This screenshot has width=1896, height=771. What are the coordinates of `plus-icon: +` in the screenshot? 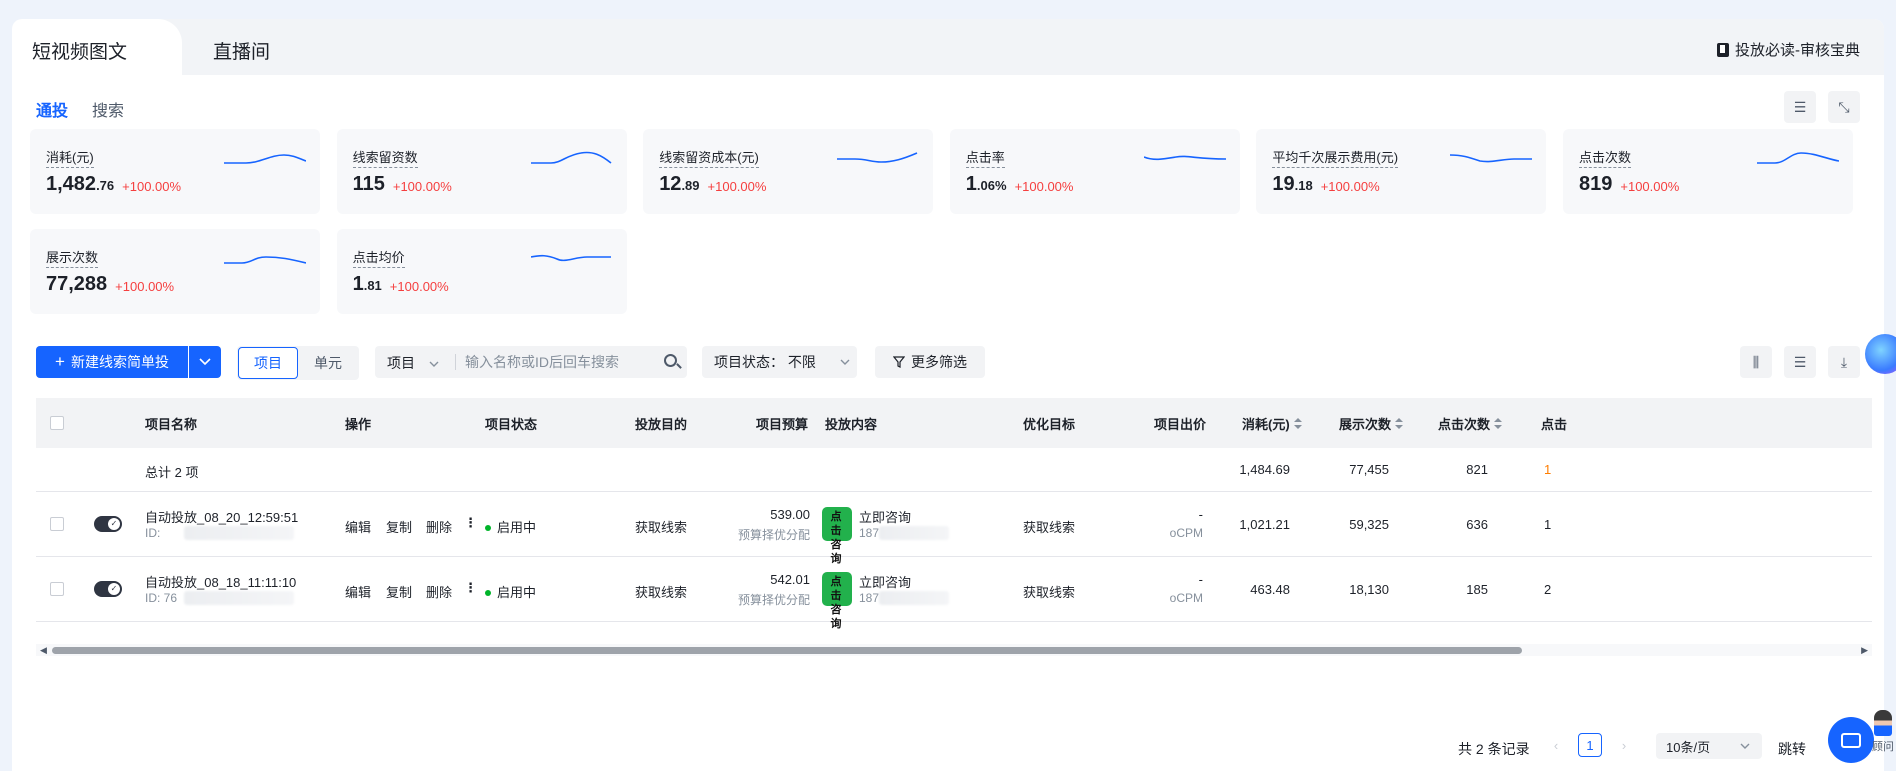 It's located at (60, 361).